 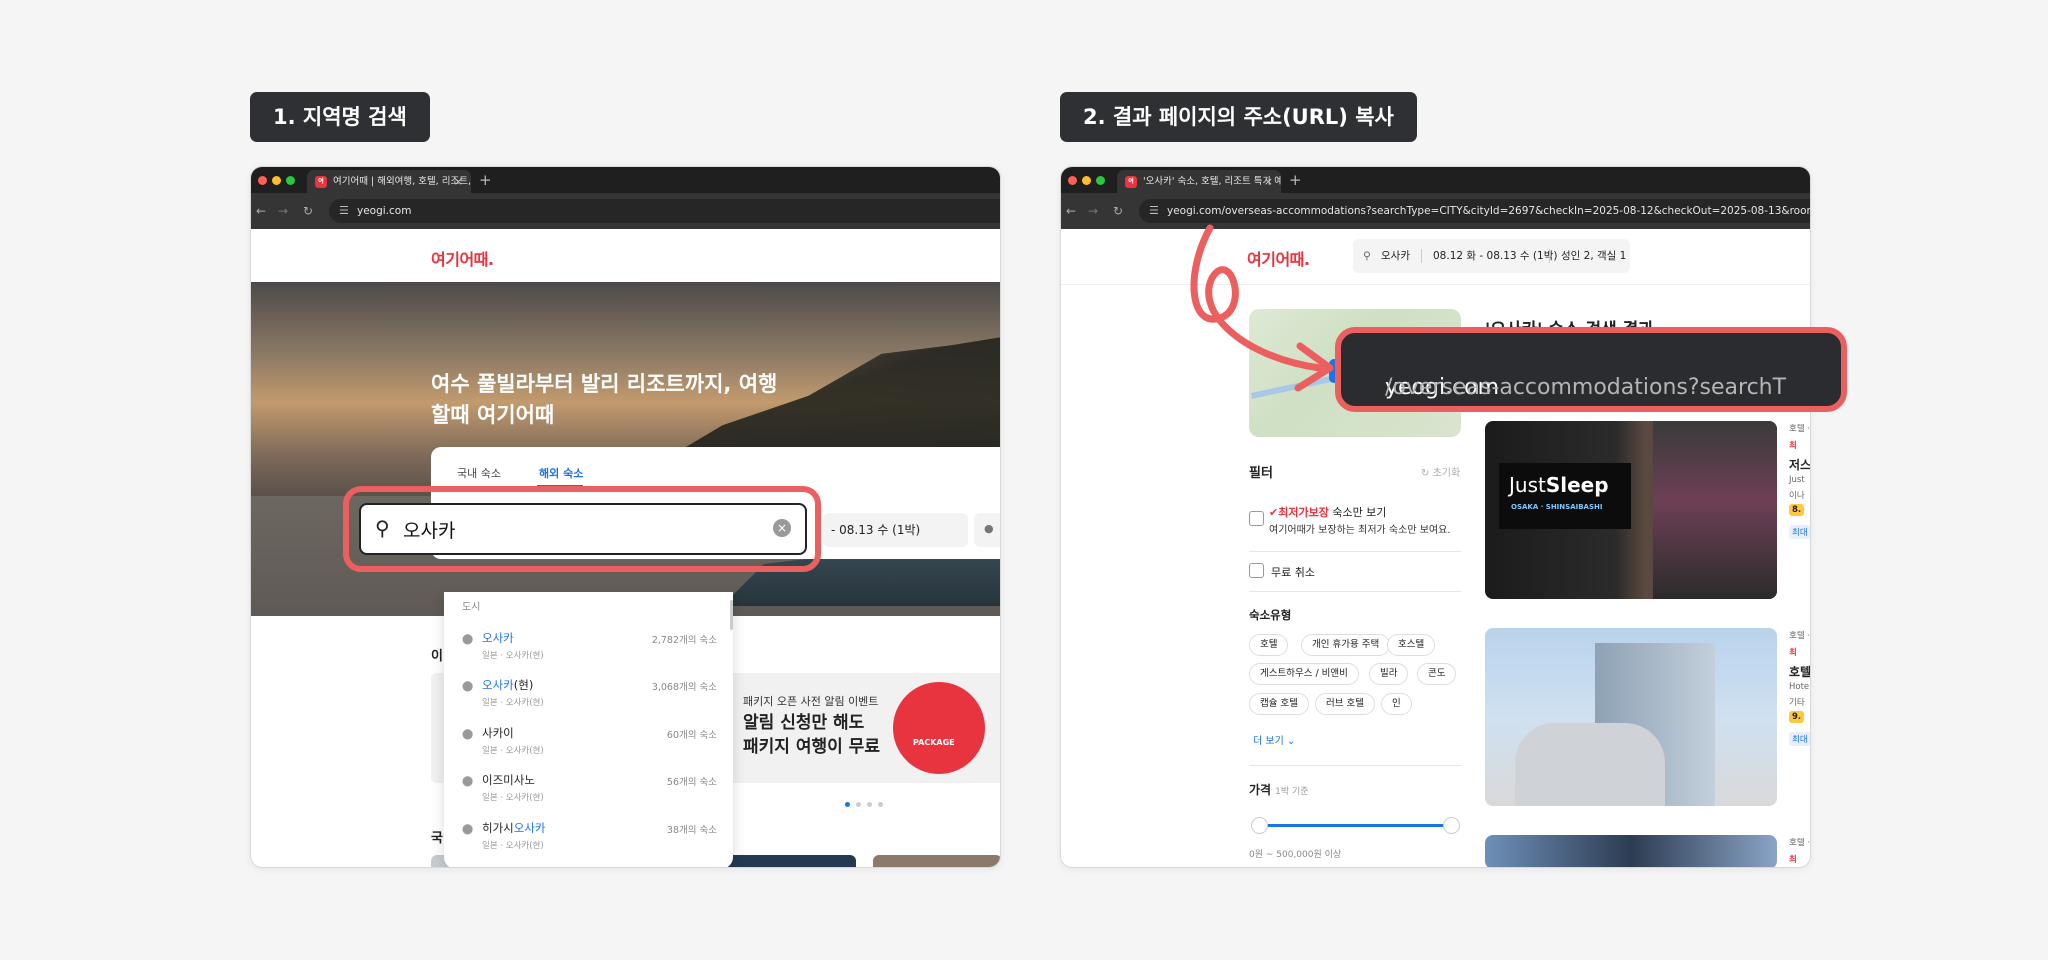 What do you see at coordinates (625, 180) in the screenshot?
I see `tab-bar: 여 여기어때 | 해외여행, 호텔, 리조트, 펜 × +` at bounding box center [625, 180].